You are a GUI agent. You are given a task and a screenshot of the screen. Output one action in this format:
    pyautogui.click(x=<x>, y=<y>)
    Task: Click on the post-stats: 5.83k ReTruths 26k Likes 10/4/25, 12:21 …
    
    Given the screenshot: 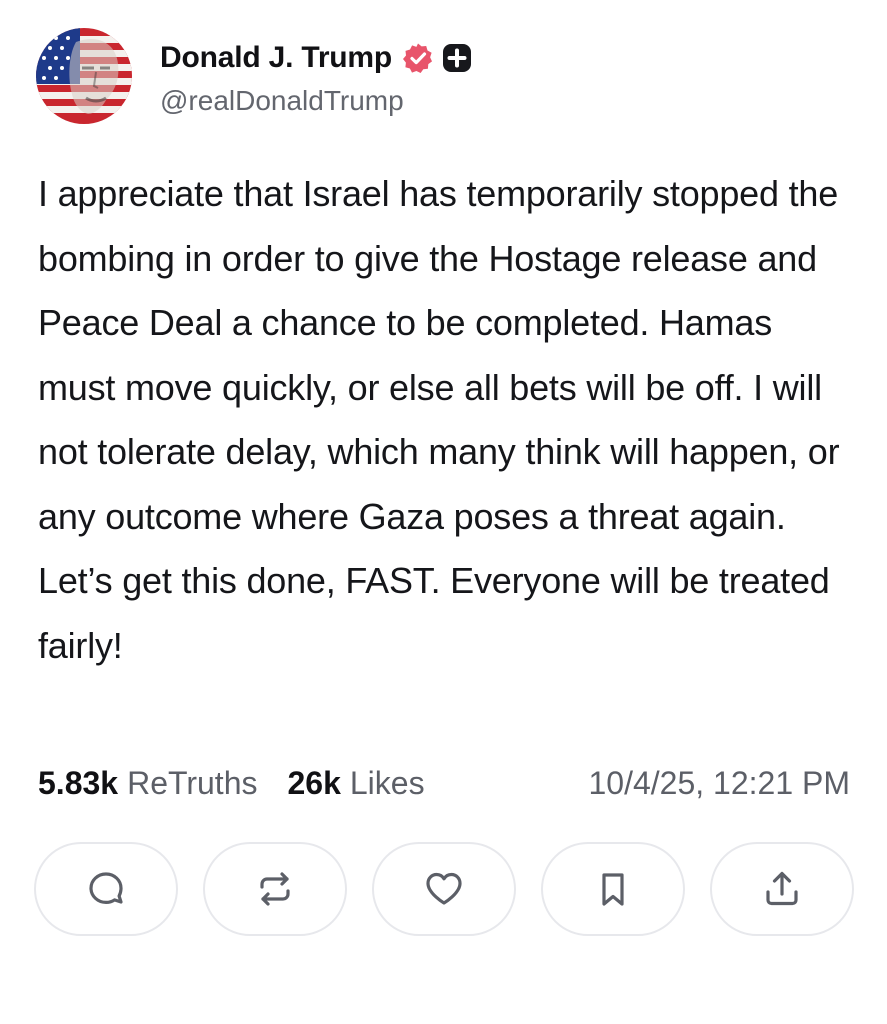 What is the action you would take?
    pyautogui.click(x=444, y=783)
    